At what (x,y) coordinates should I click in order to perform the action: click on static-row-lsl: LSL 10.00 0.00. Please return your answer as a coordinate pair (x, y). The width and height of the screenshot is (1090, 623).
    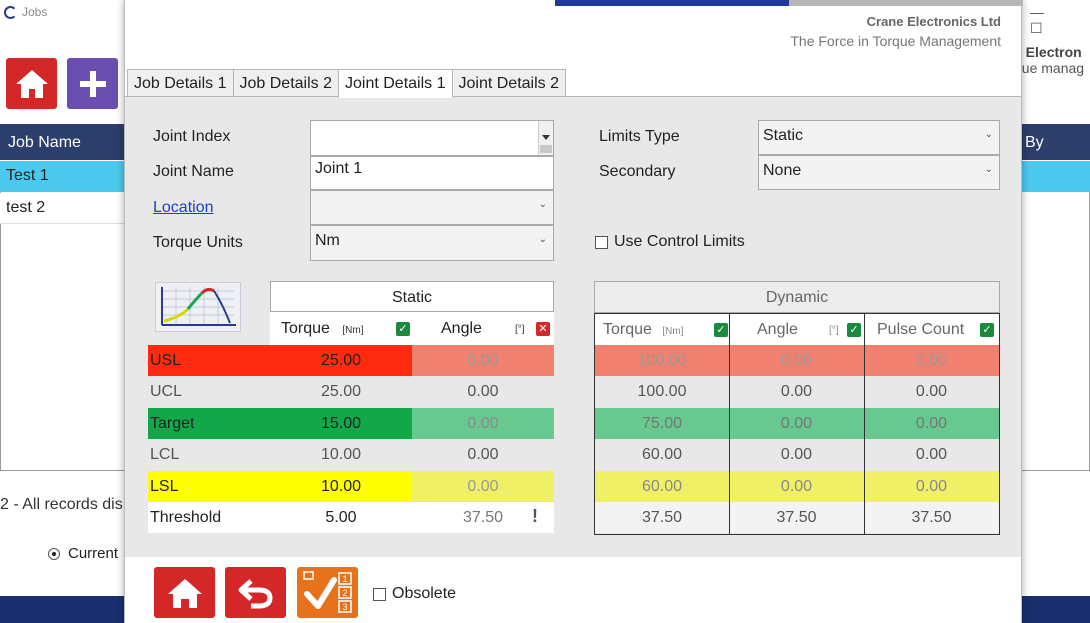
    Looking at the image, I should click on (351, 486).